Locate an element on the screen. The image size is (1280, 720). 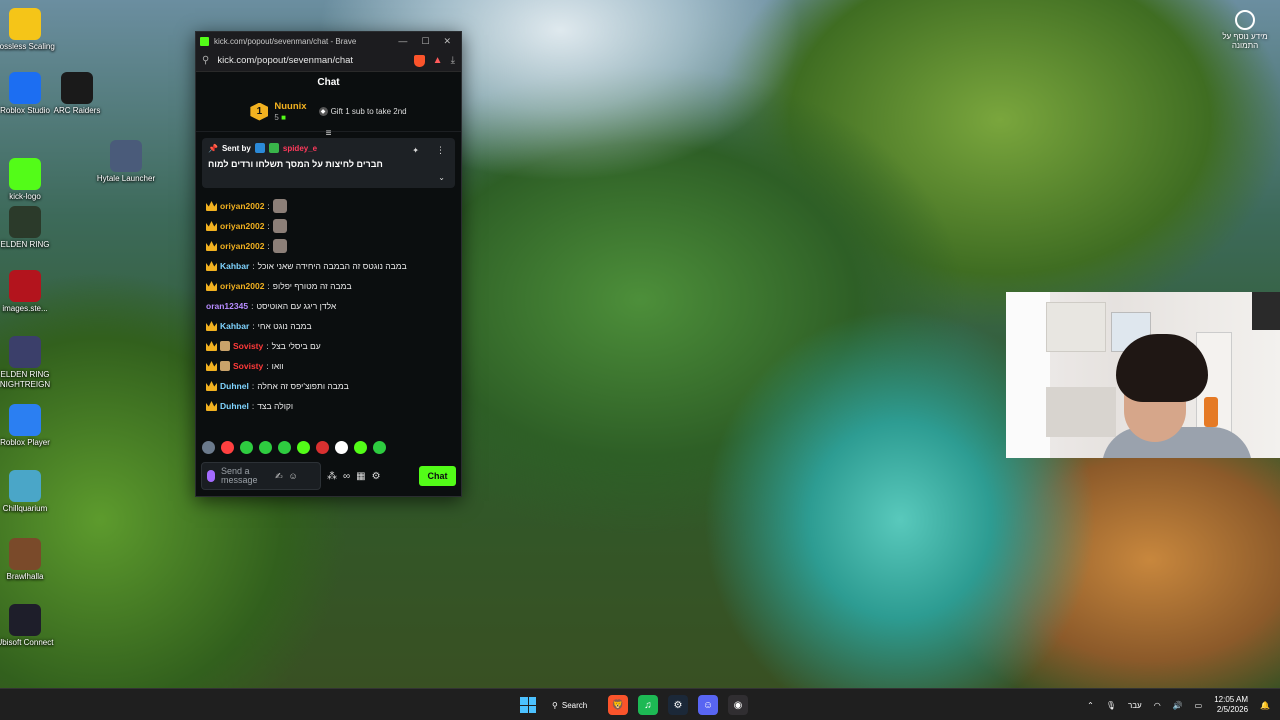
learn-about-picture-widget: מידע נוסף על התמונה is located at coordinates (1245, 30).